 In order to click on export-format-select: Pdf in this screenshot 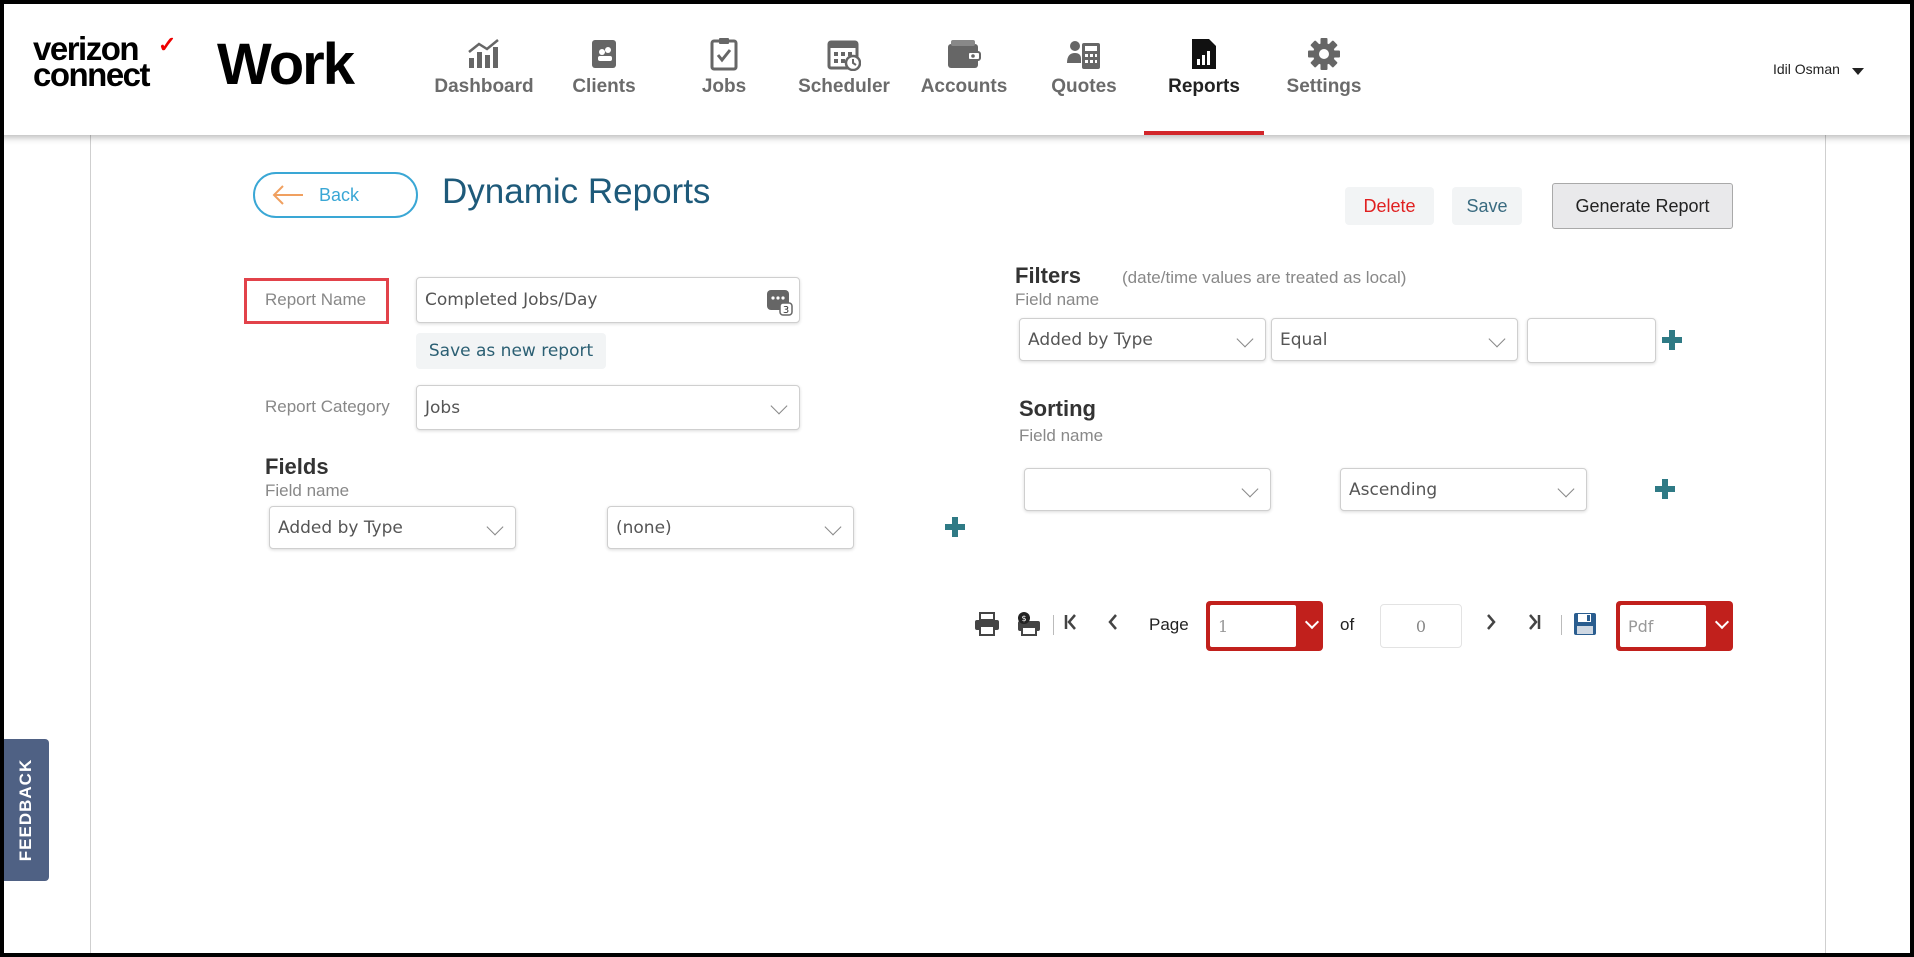, I will do `click(1674, 626)`.